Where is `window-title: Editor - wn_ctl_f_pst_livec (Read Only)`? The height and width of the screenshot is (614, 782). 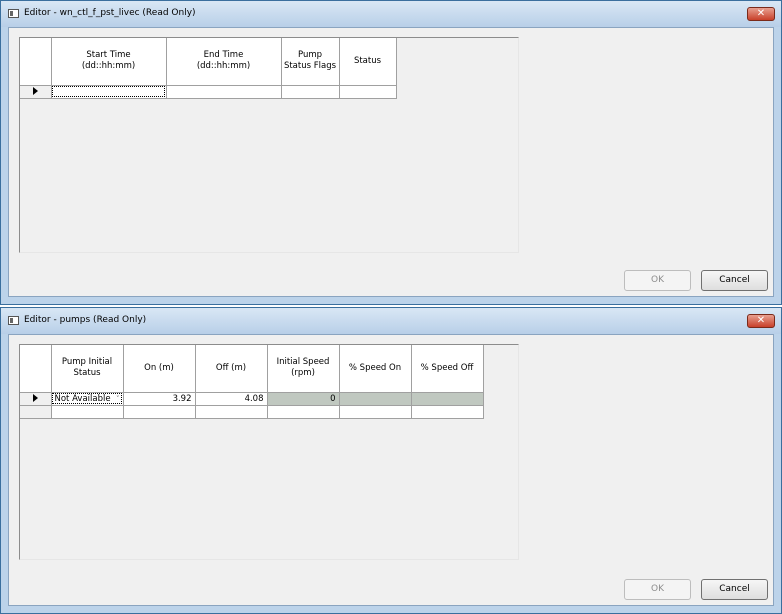
window-title: Editor - wn_ctl_f_pst_livec (Read Only) is located at coordinates (110, 13).